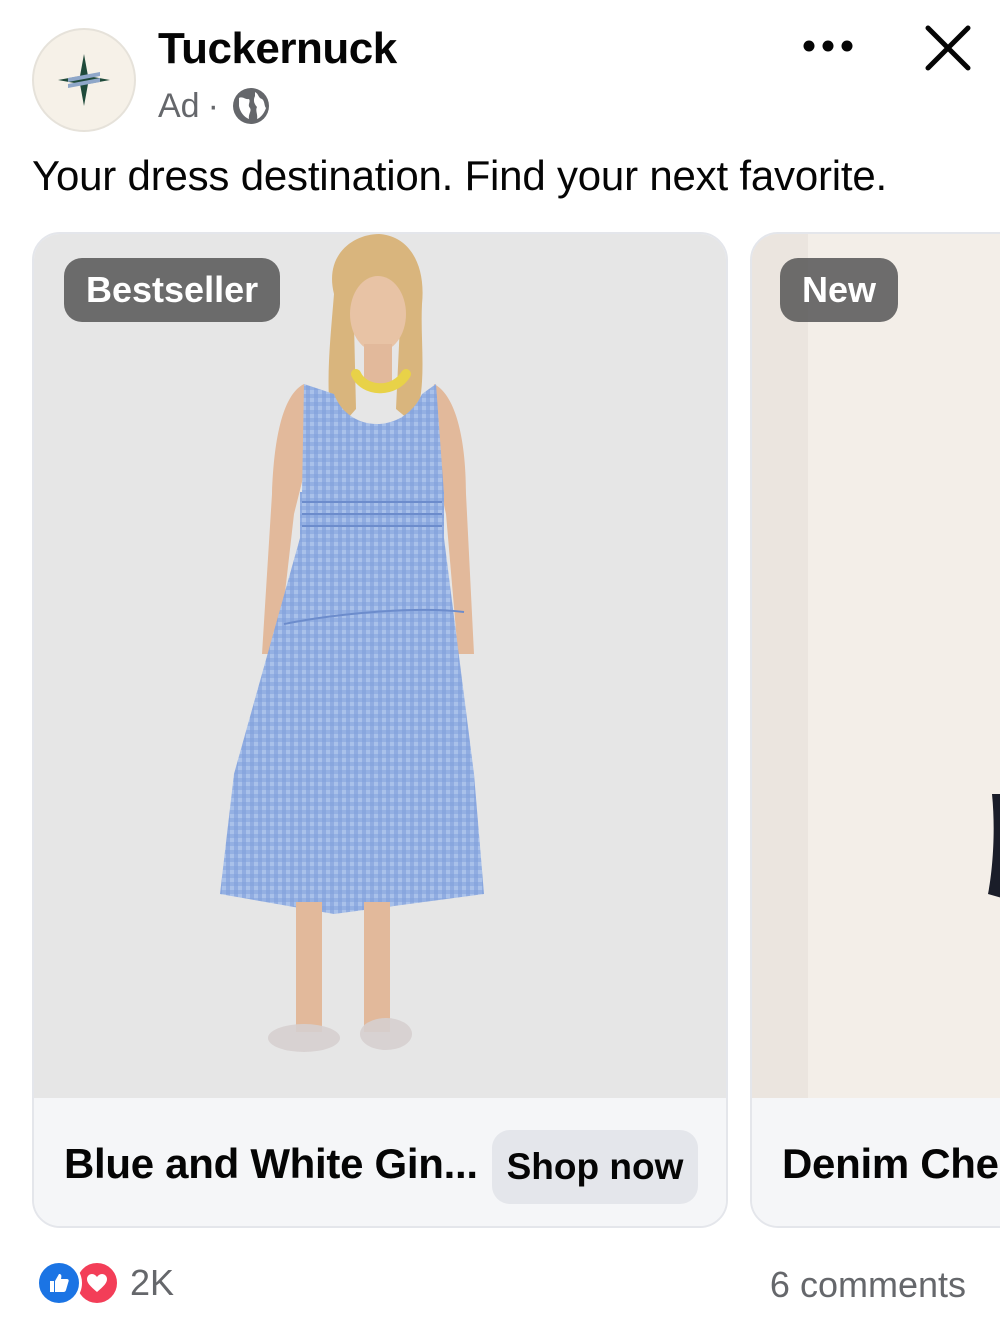 The width and height of the screenshot is (1000, 1330). I want to click on card-footer: Denim Ches, so click(876, 1162).